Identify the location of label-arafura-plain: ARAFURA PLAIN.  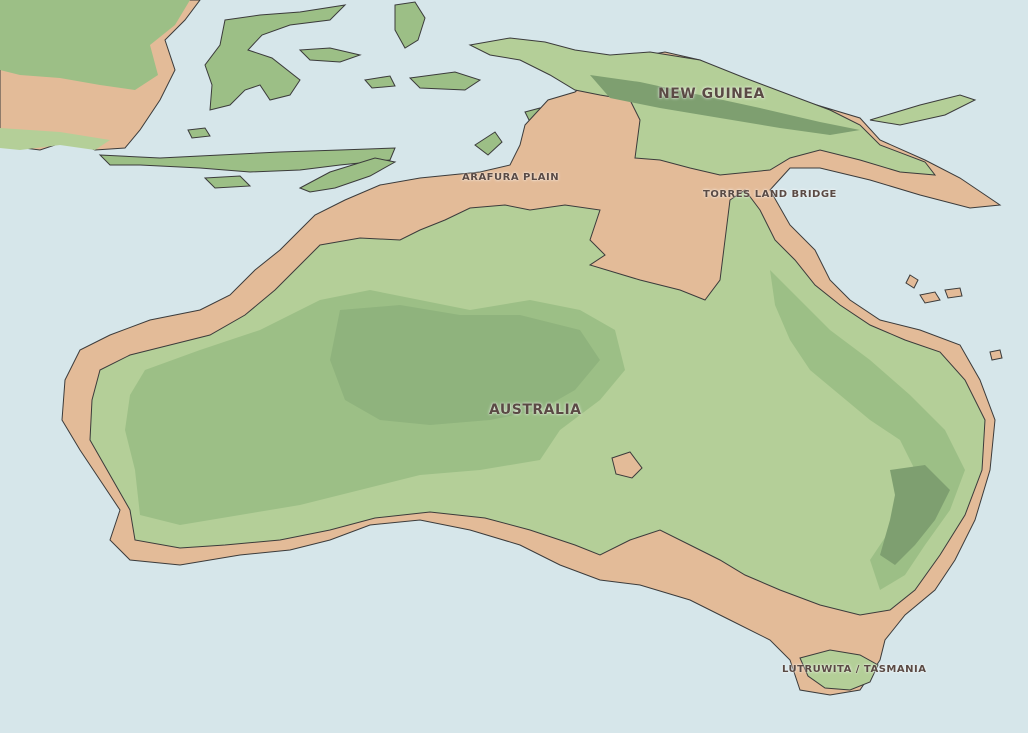
(511, 177).